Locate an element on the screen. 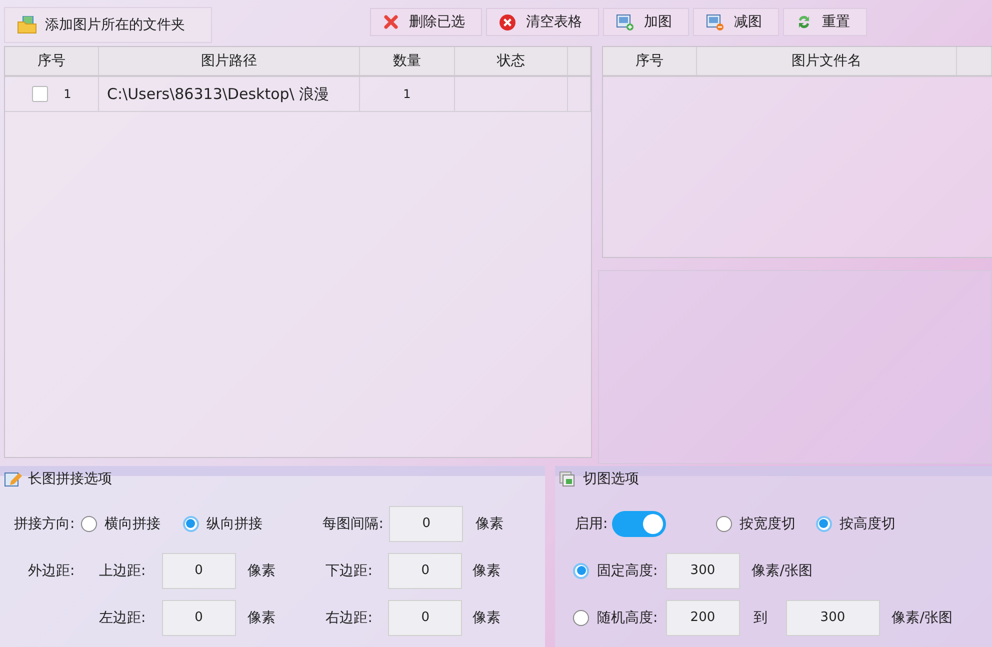 Image resolution: width=992 pixels, height=647 pixels. table-cell: C:\Users\86313\Desktop\ 浪漫 is located at coordinates (229, 94).